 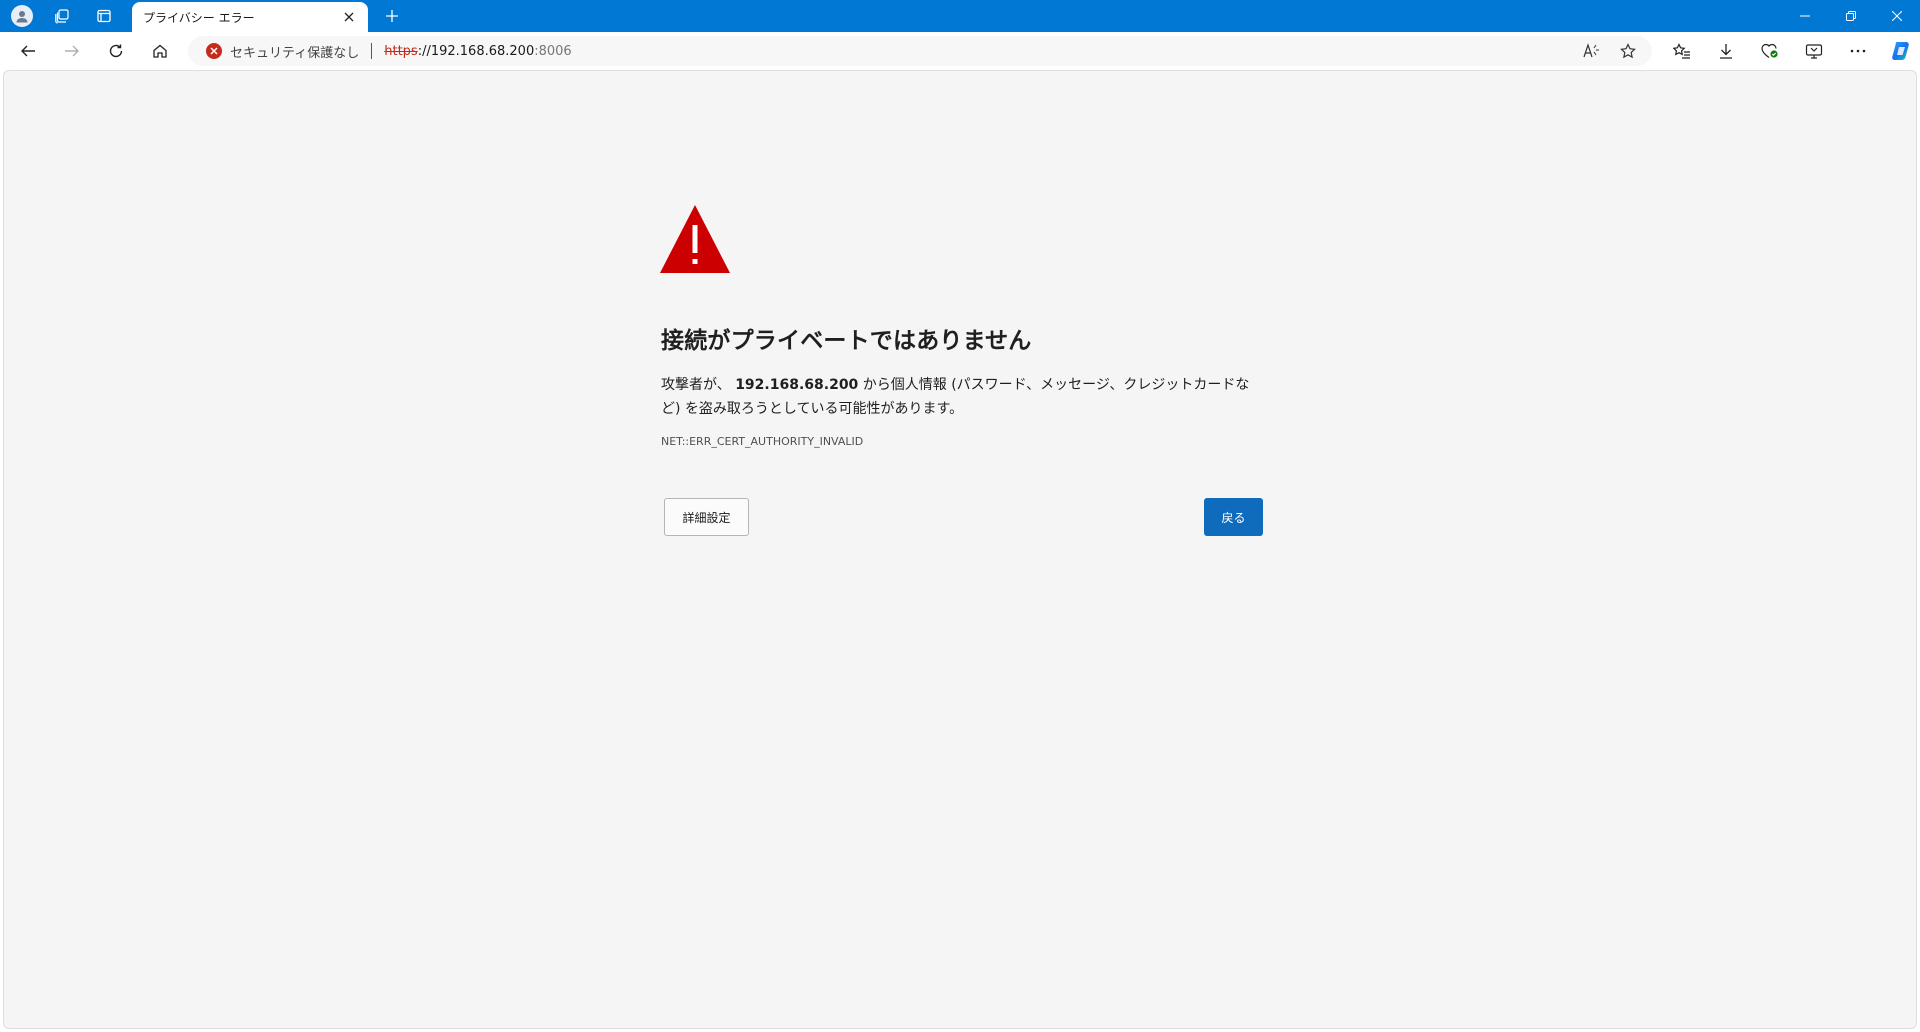 I want to click on copilot-icon, so click(x=1900, y=51).